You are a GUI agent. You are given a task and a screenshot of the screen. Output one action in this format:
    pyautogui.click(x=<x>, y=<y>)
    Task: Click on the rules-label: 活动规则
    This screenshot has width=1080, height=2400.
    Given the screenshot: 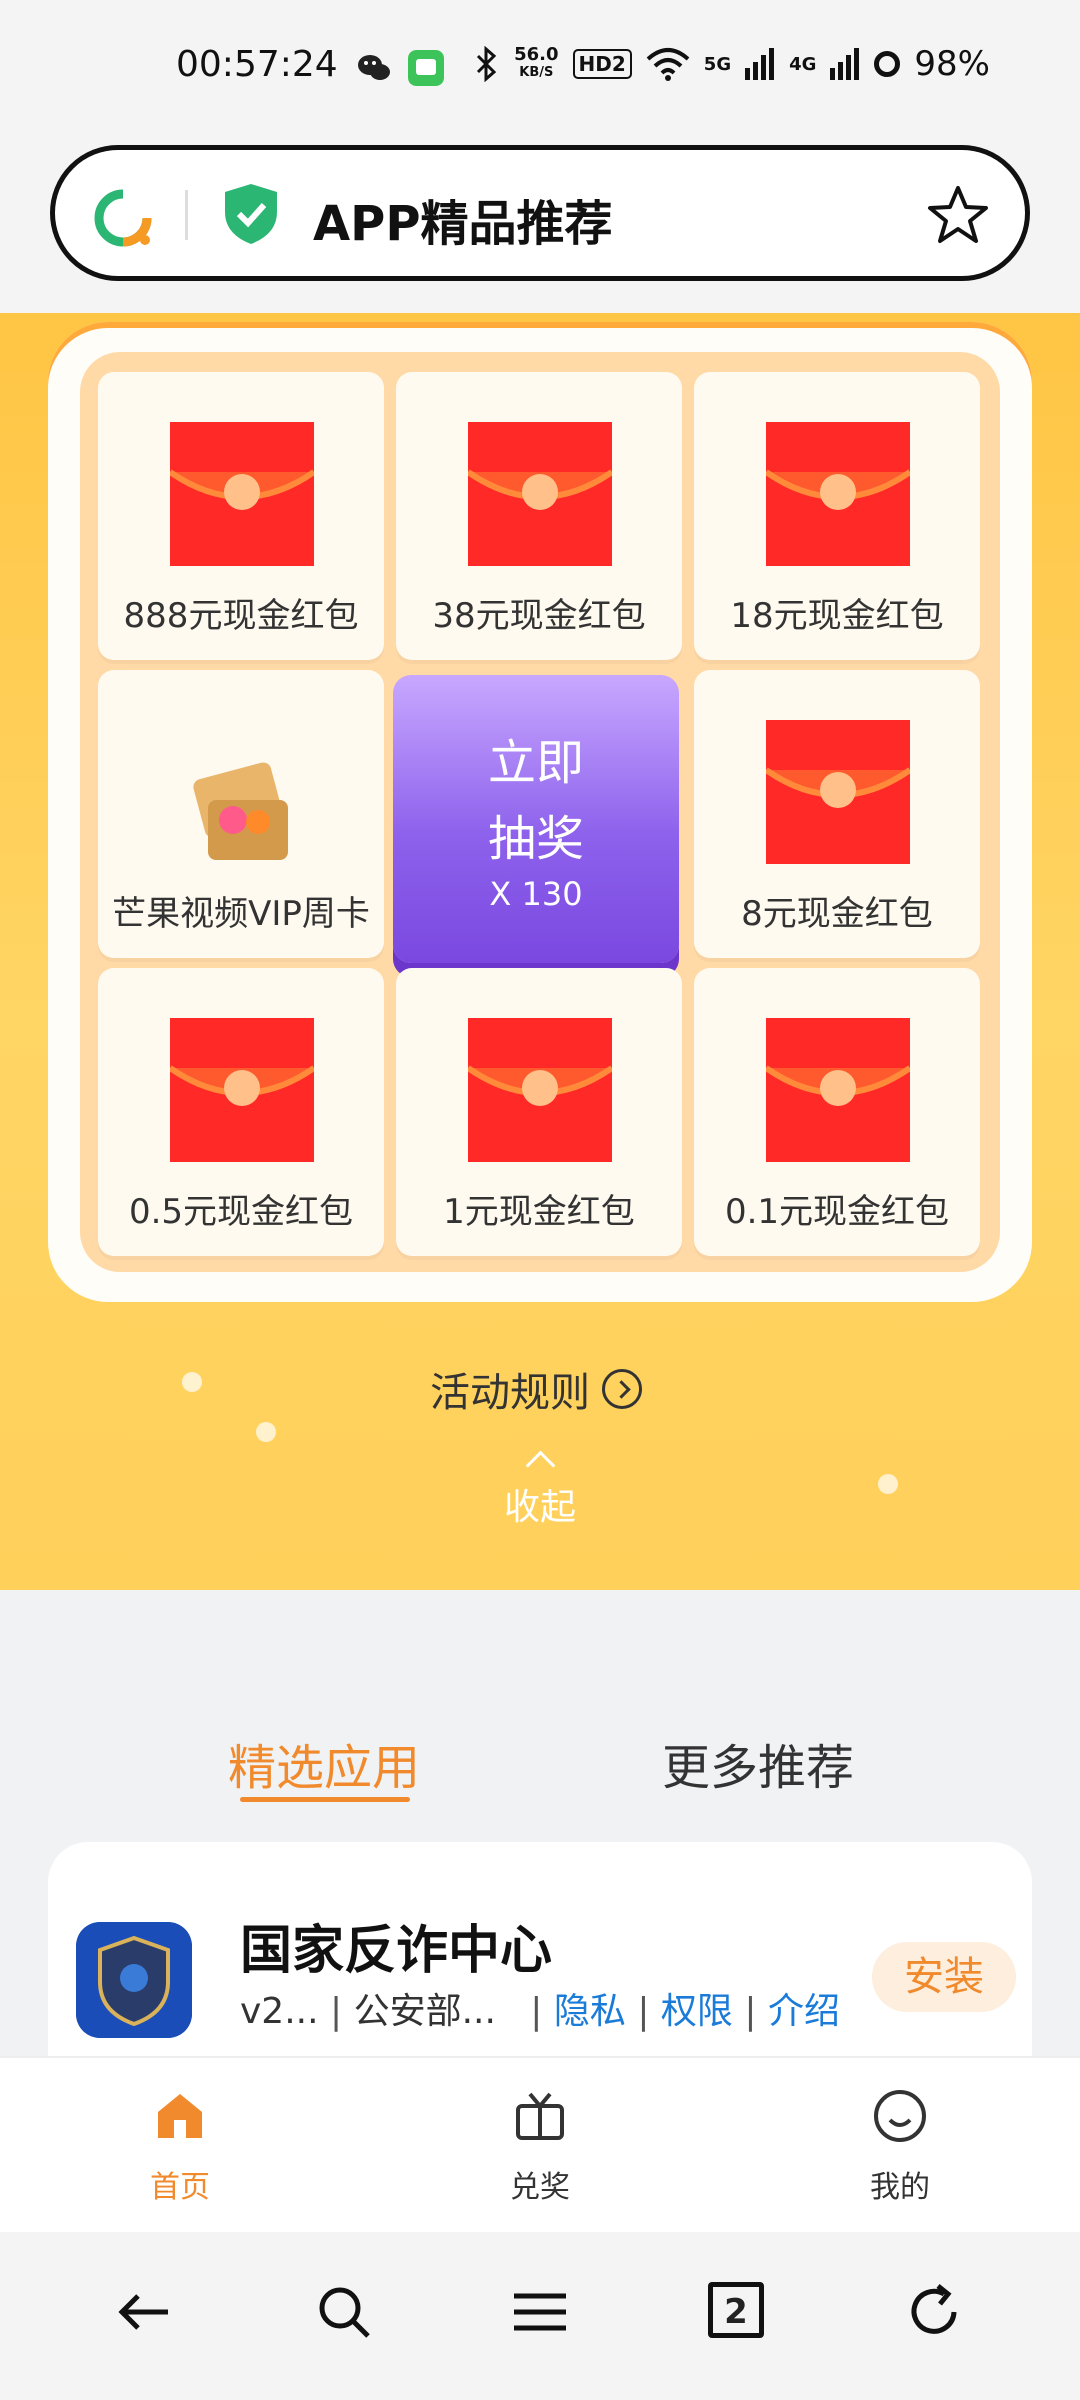 What is the action you would take?
    pyautogui.click(x=510, y=1393)
    